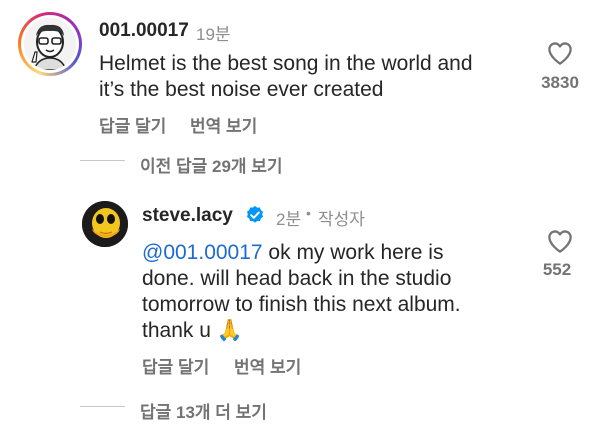 This screenshot has width=599, height=432. Describe the element at coordinates (211, 164) in the screenshot. I see `view-previous-replies-button: 이전 답글 29개 보기` at that location.